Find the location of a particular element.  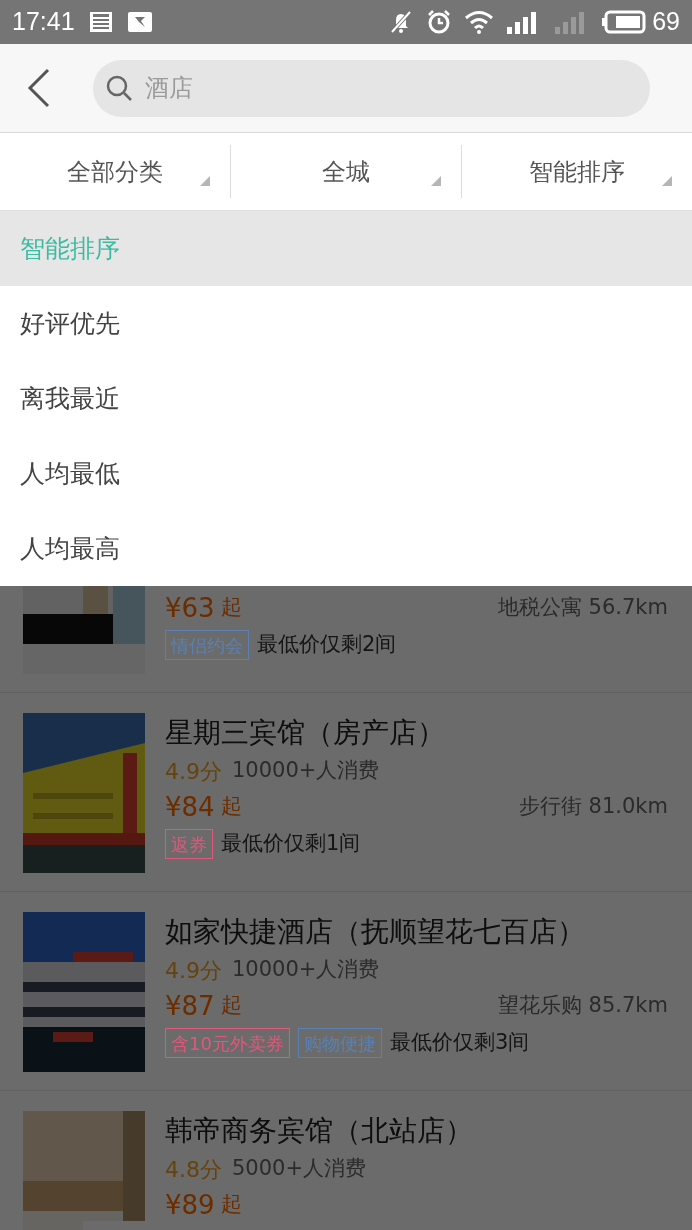

rooms-left: 最低价仅剩1间 is located at coordinates (291, 844).